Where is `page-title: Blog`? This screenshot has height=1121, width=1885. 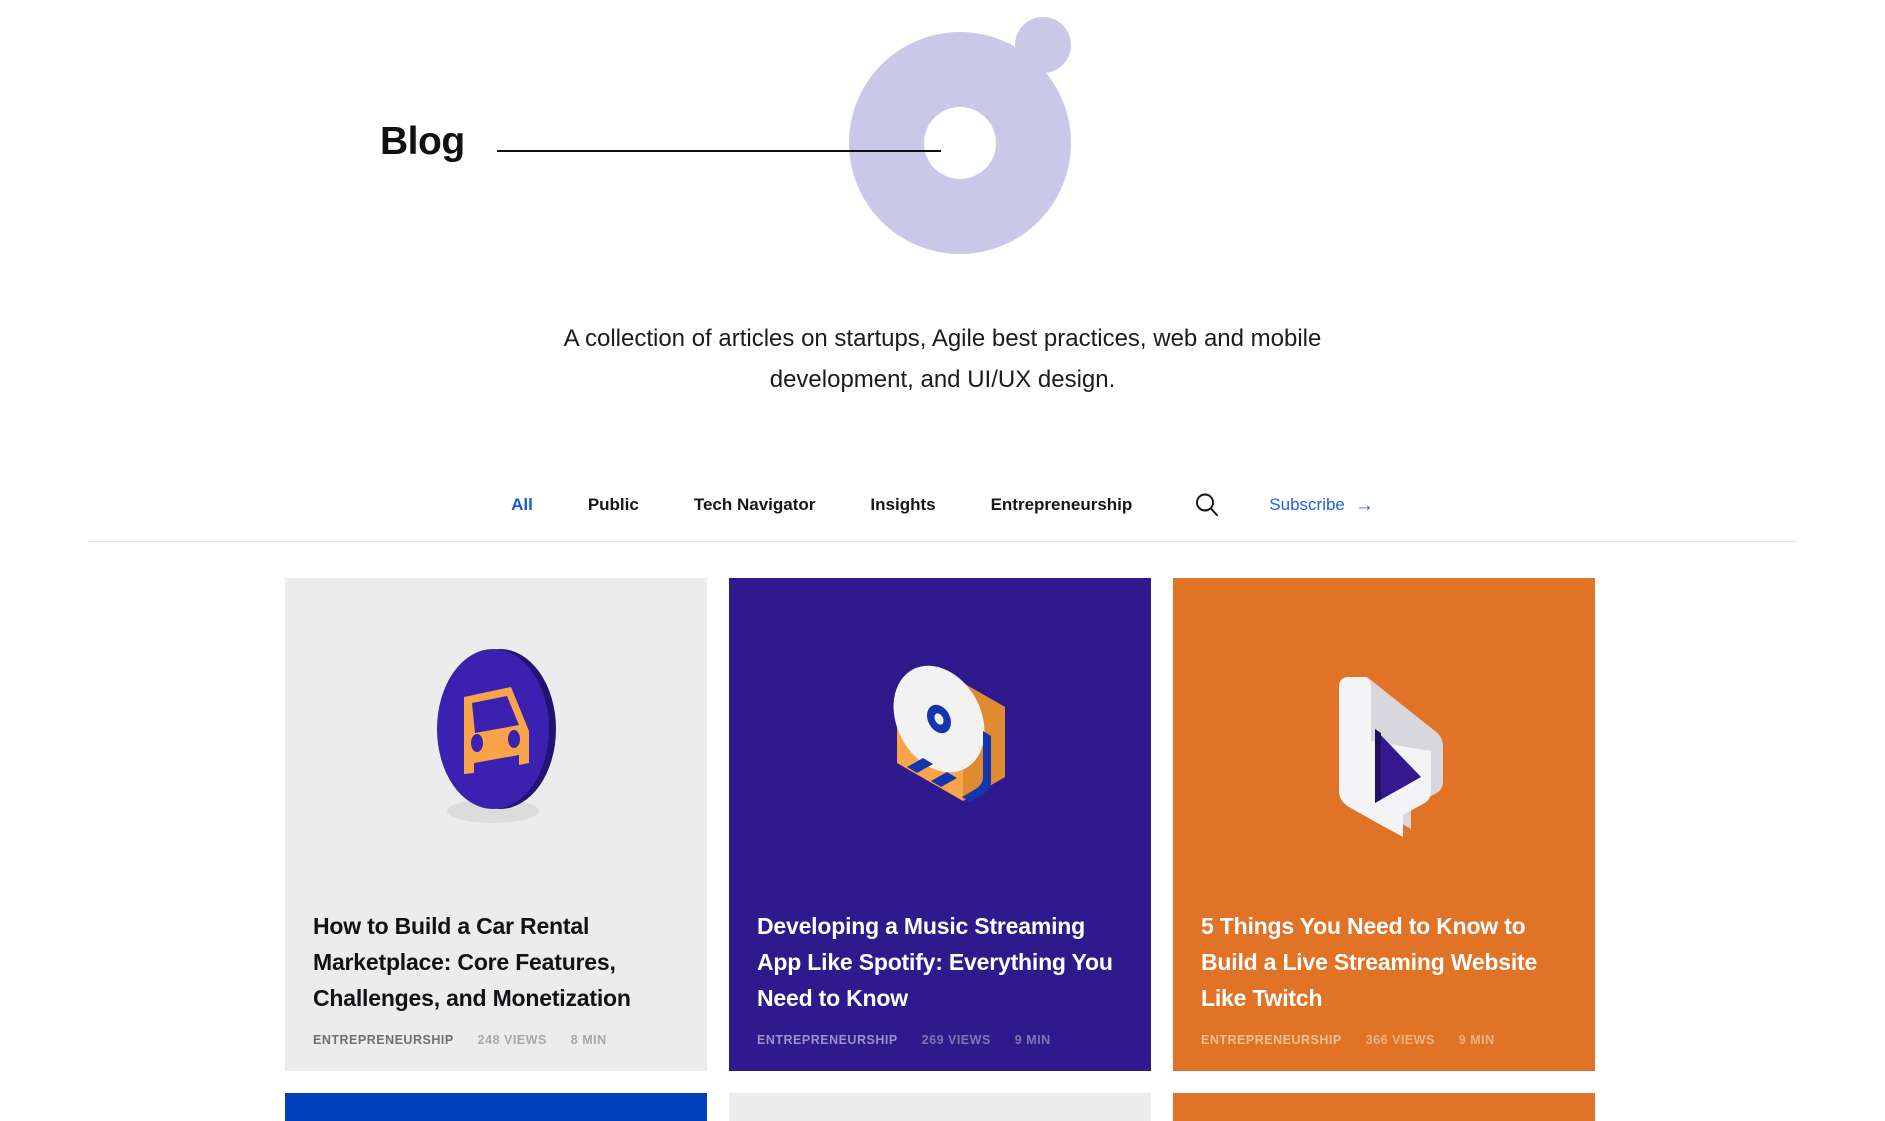
page-title: Blog is located at coordinates (422, 141).